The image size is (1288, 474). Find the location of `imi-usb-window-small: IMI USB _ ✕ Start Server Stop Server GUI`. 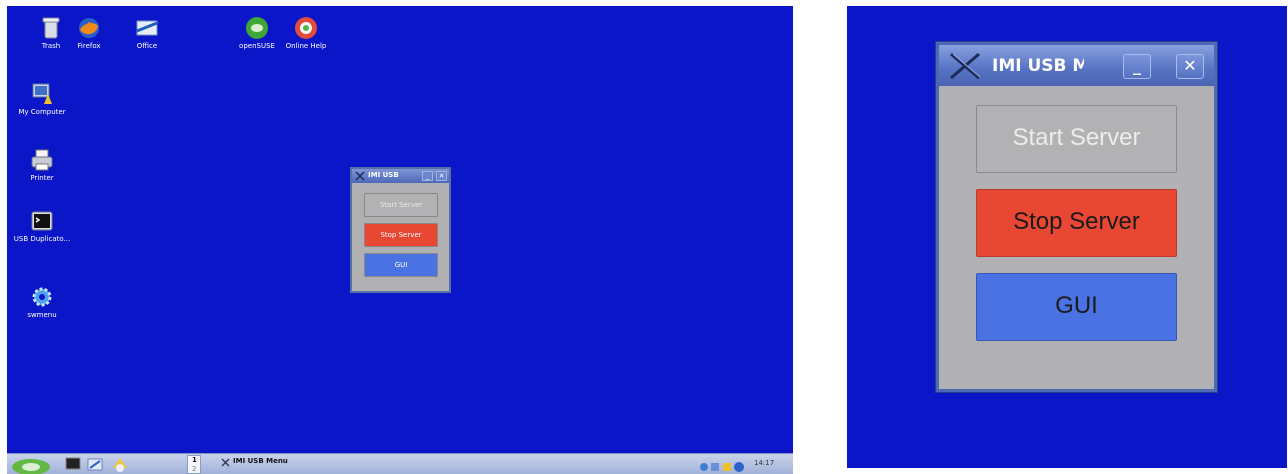

imi-usb-window-small: IMI USB _ ✕ Start Server Stop Server GUI is located at coordinates (400, 230).